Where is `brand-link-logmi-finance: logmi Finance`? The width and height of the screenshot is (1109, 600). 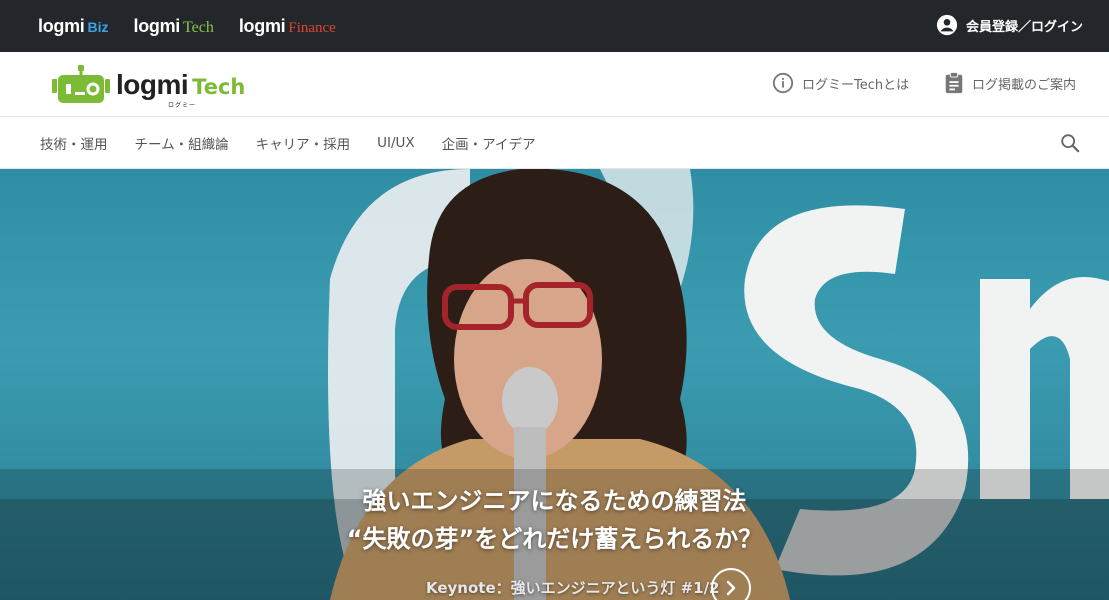
brand-link-logmi-finance: logmi Finance is located at coordinates (287, 26).